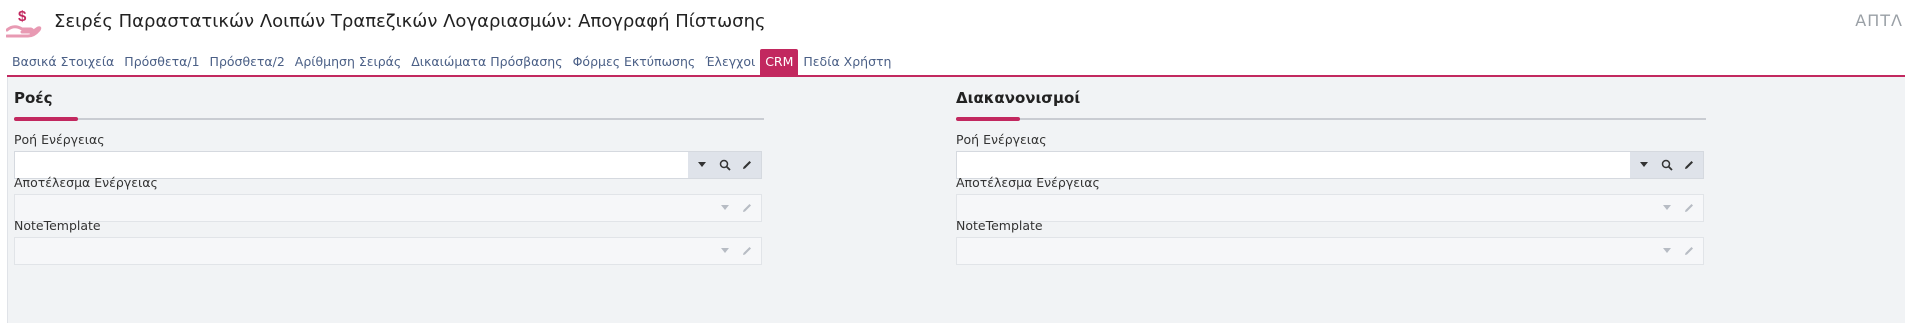 This screenshot has height=323, width=1913. What do you see at coordinates (634, 62) in the screenshot?
I see `tab-print-forms: Φόρμες Εκτύπωσης` at bounding box center [634, 62].